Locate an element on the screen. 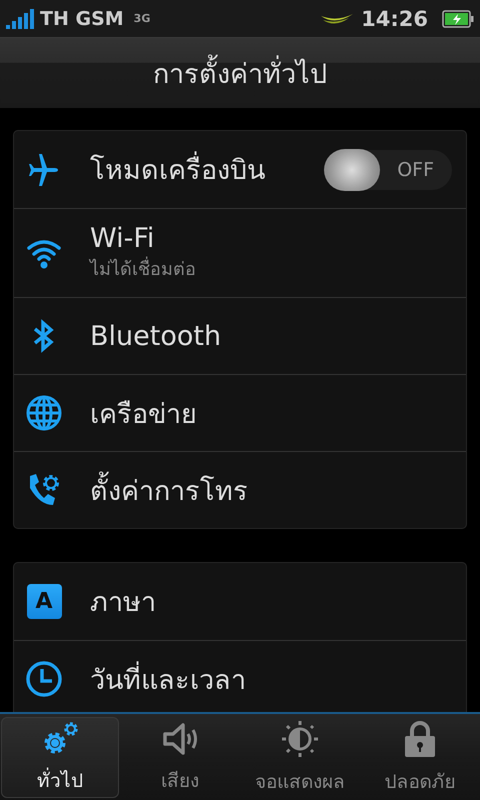 This screenshot has width=480, height=800. settings-item: Wi-Fi ไม่ได้เชื่อมต่อ is located at coordinates (240, 252).